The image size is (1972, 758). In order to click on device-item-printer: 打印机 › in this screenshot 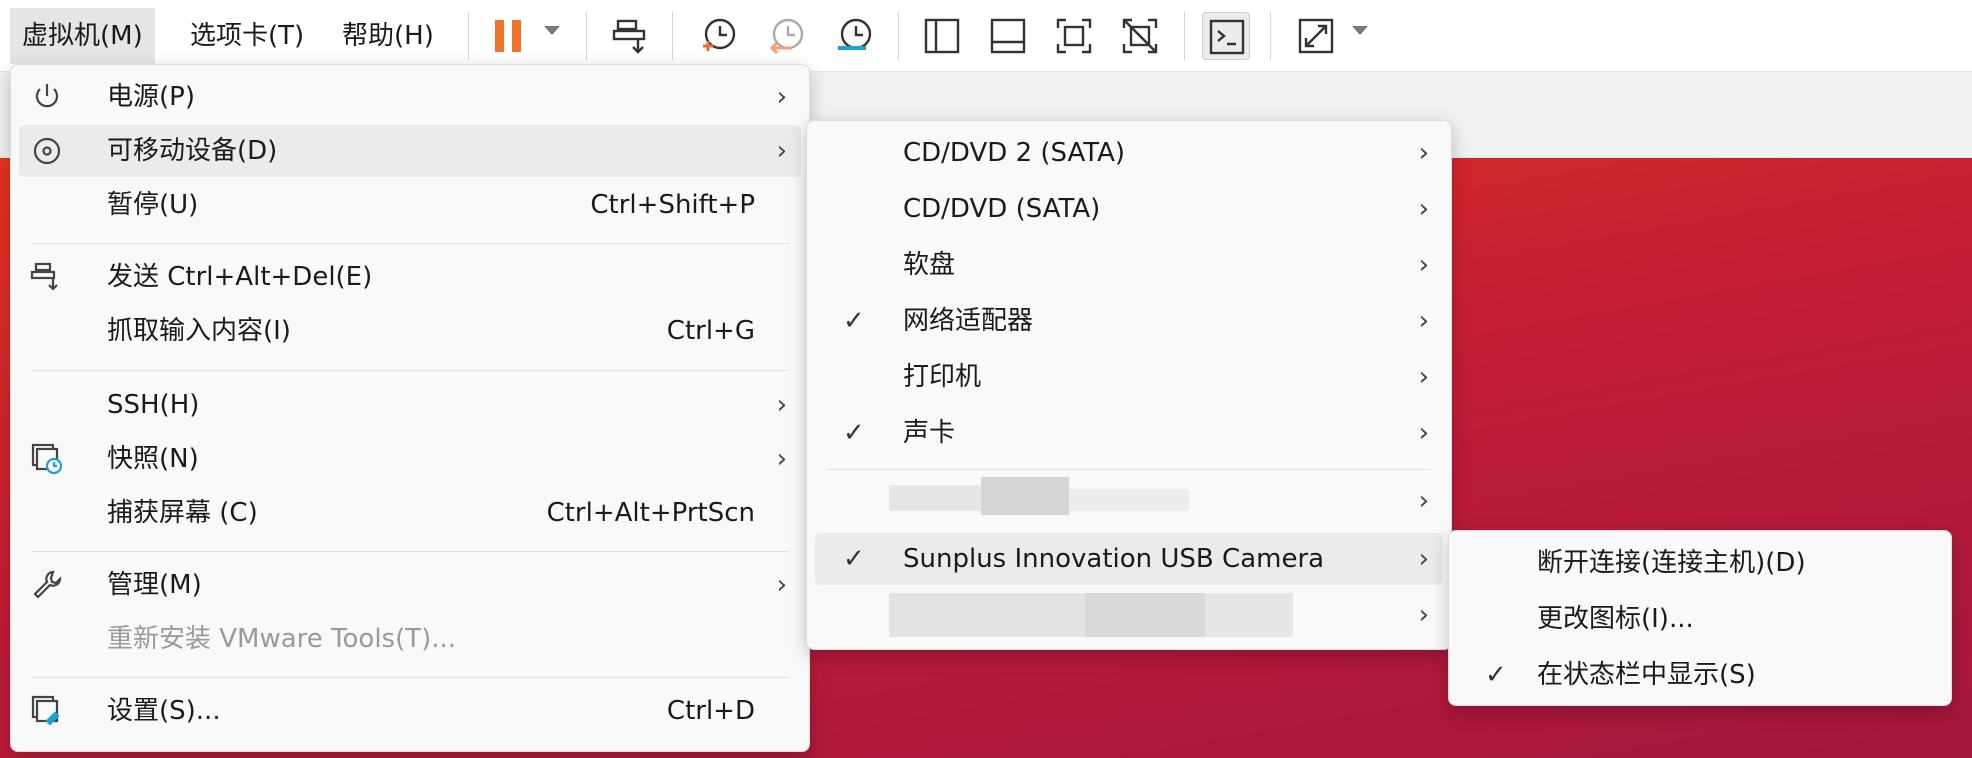, I will do `click(1129, 377)`.